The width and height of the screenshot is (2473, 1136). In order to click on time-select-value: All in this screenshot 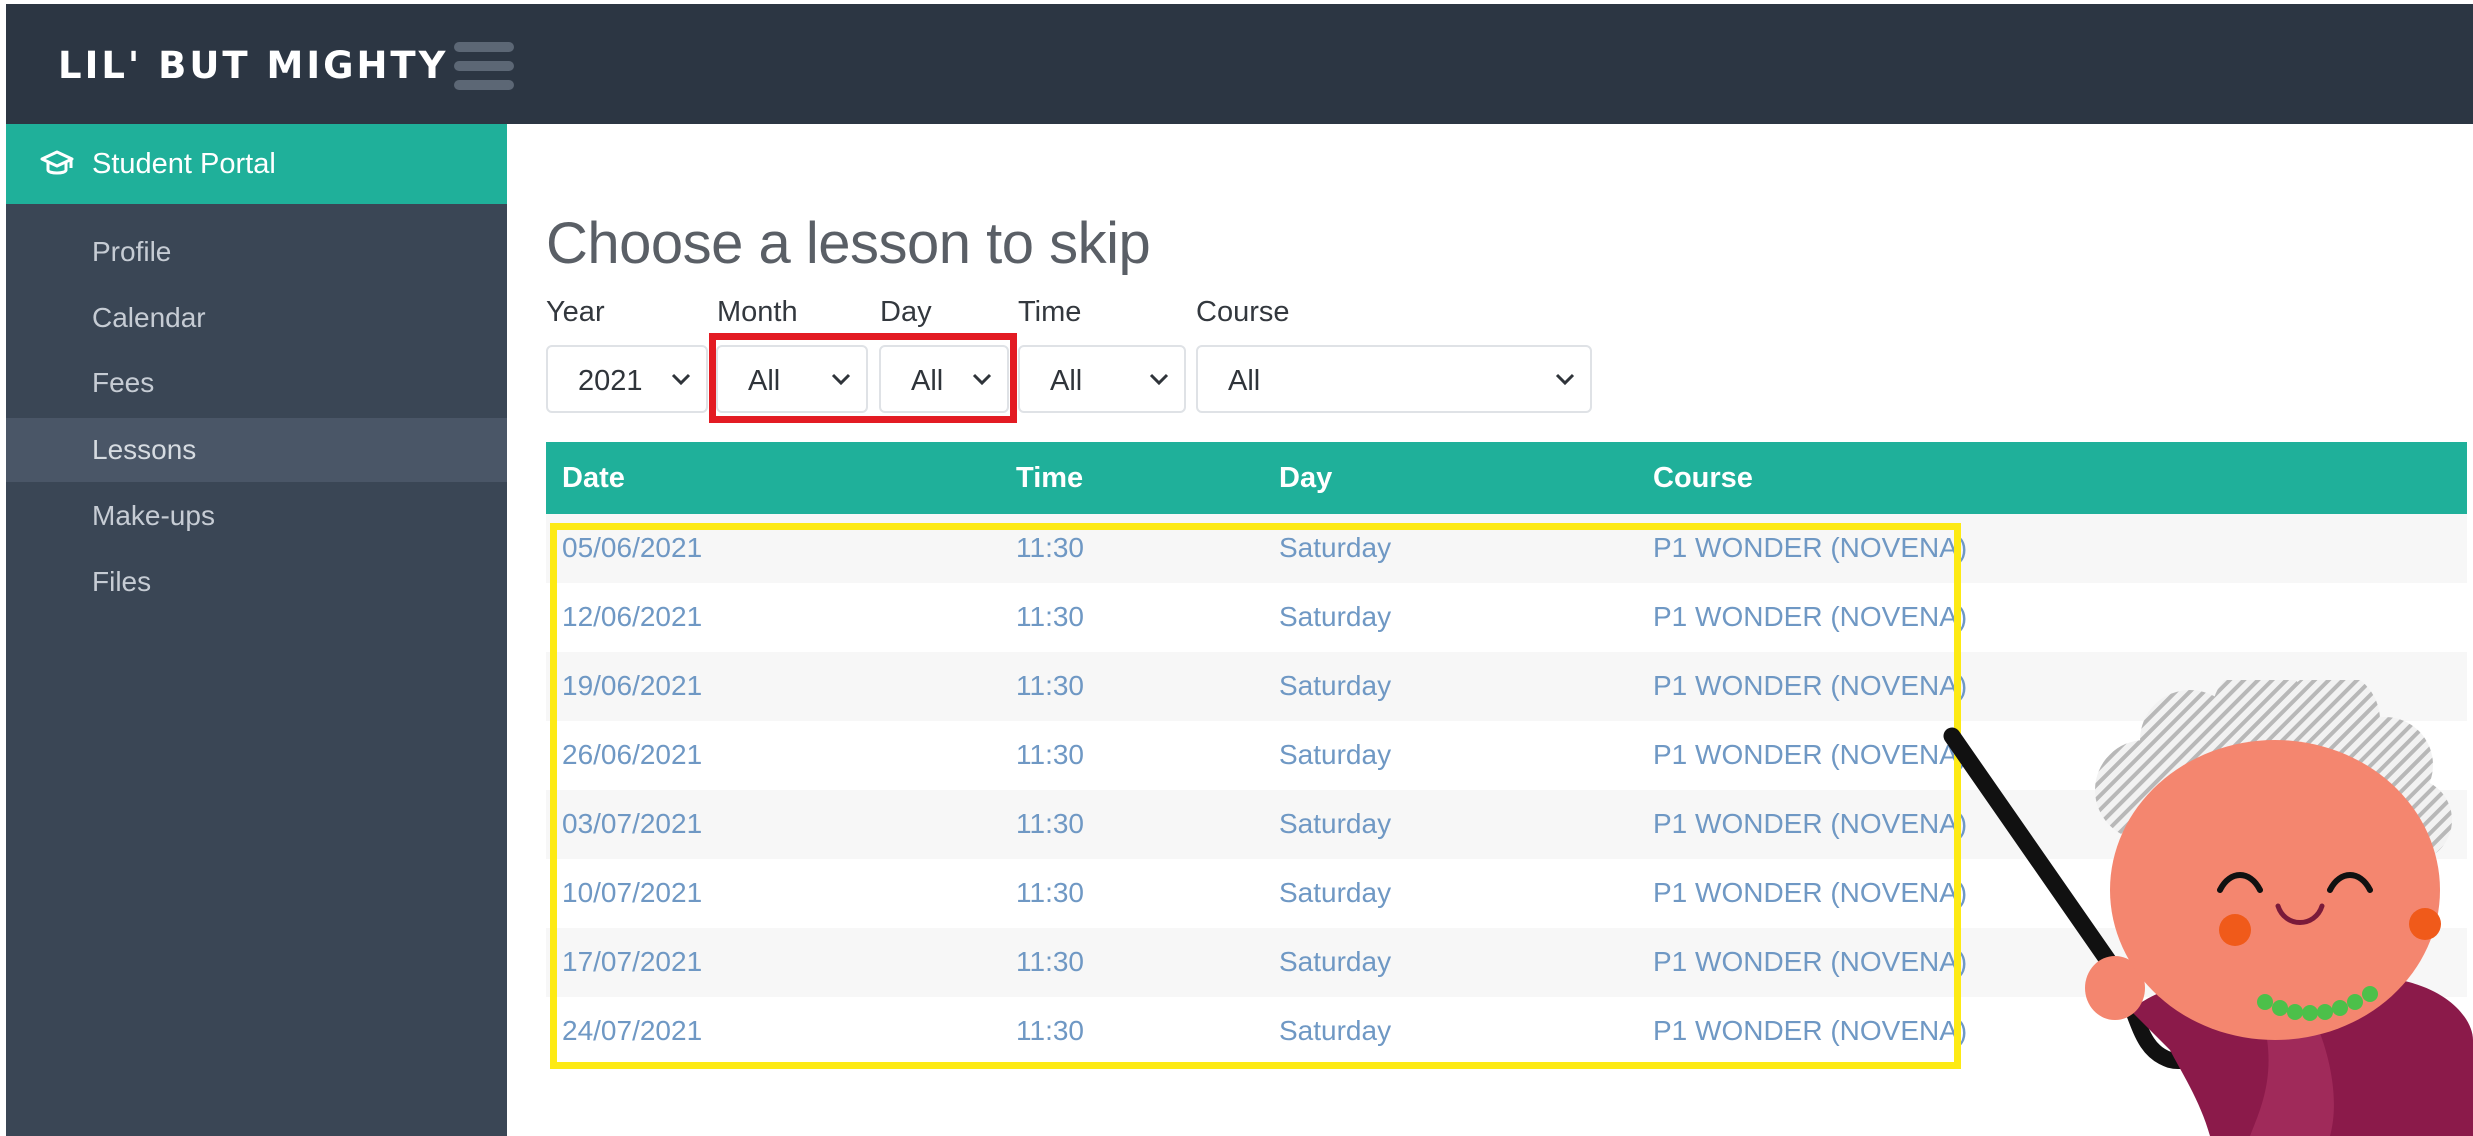, I will do `click(1066, 381)`.